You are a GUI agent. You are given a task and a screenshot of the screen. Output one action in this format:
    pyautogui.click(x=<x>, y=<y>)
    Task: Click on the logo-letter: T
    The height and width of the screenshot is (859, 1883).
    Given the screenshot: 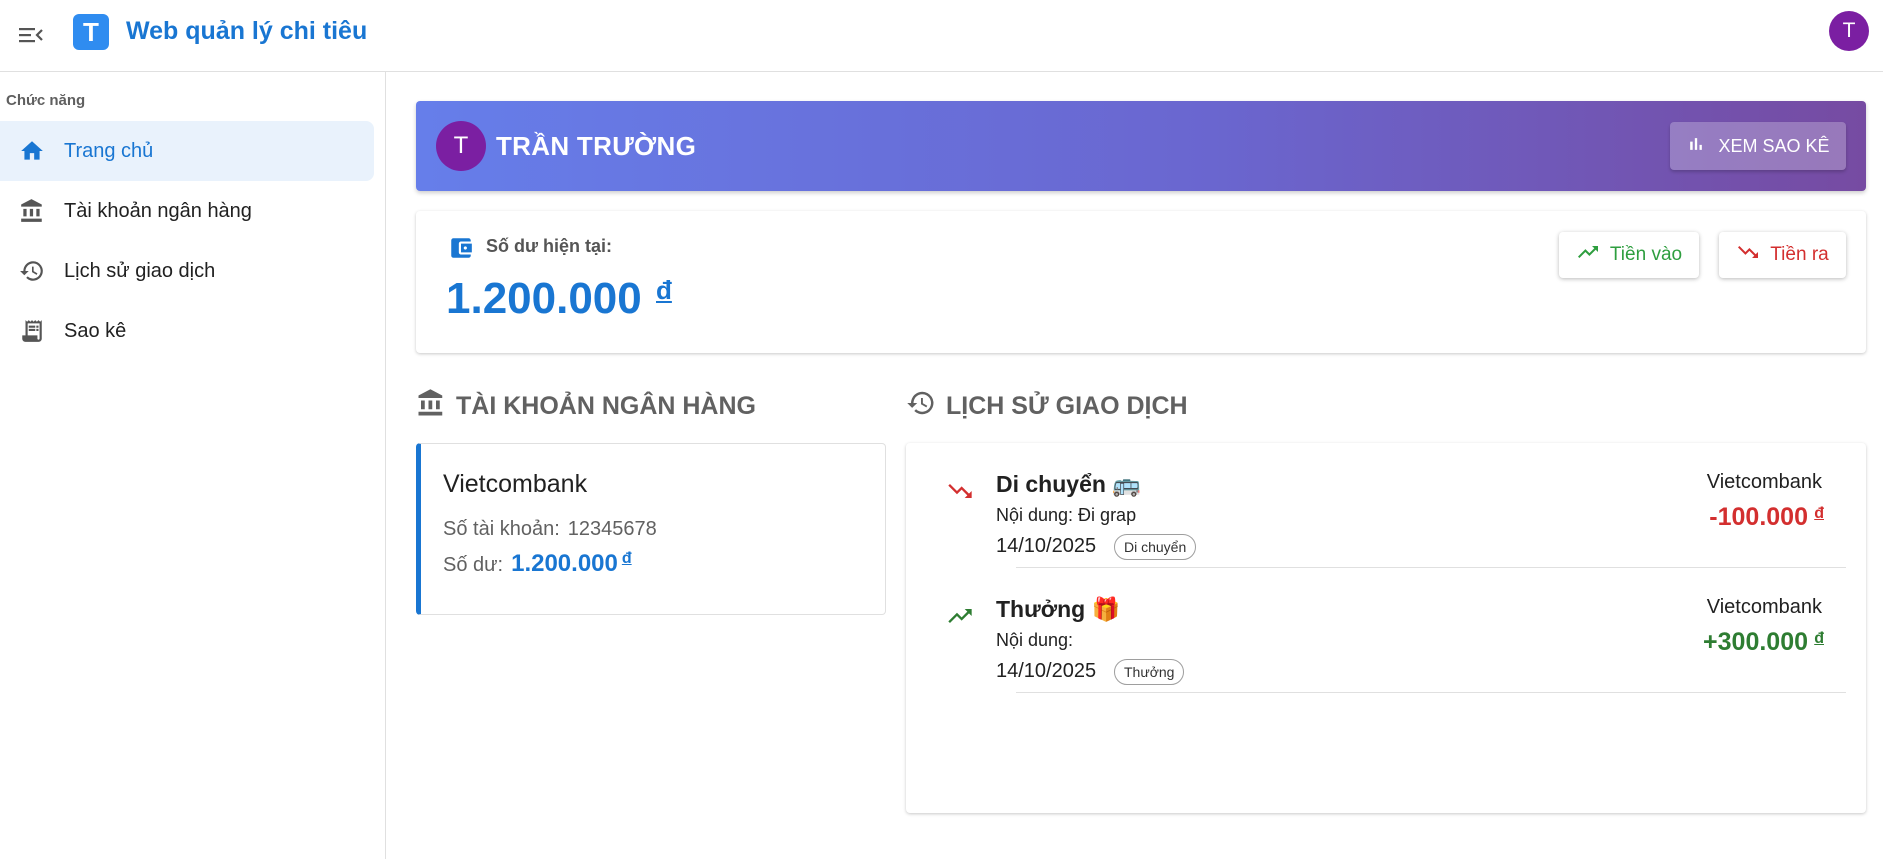 What is the action you would take?
    pyautogui.click(x=91, y=31)
    